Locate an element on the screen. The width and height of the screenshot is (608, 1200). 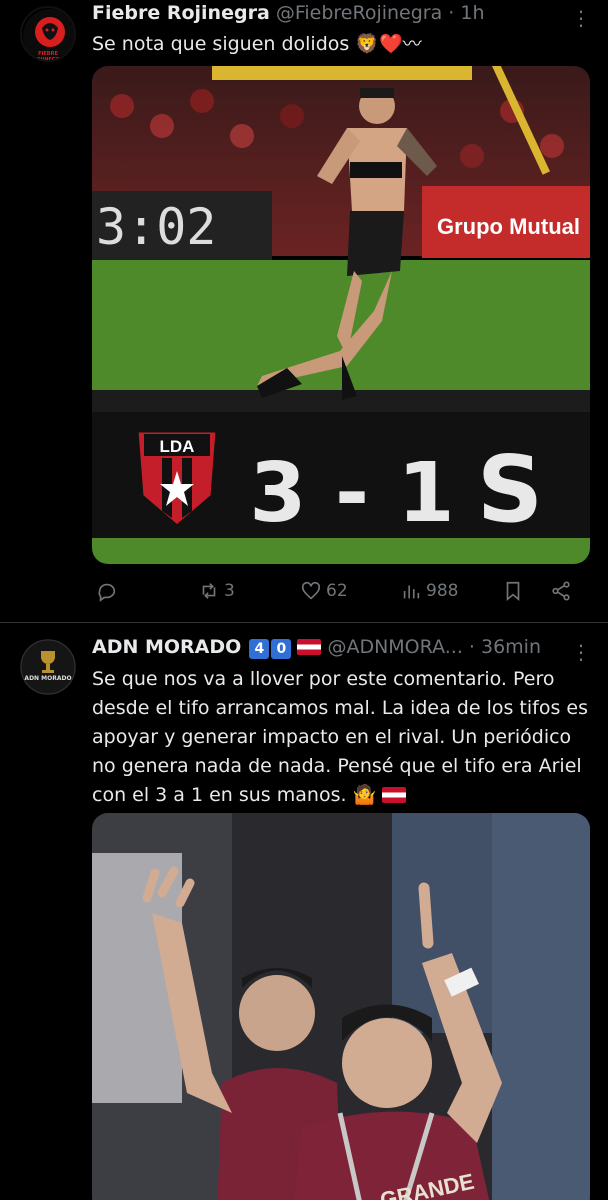
scoreboard-clock: 3:02 is located at coordinates (156, 227).